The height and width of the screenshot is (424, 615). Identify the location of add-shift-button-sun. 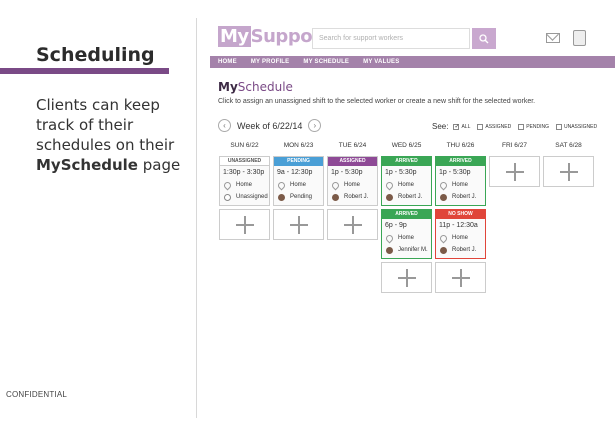
(244, 224).